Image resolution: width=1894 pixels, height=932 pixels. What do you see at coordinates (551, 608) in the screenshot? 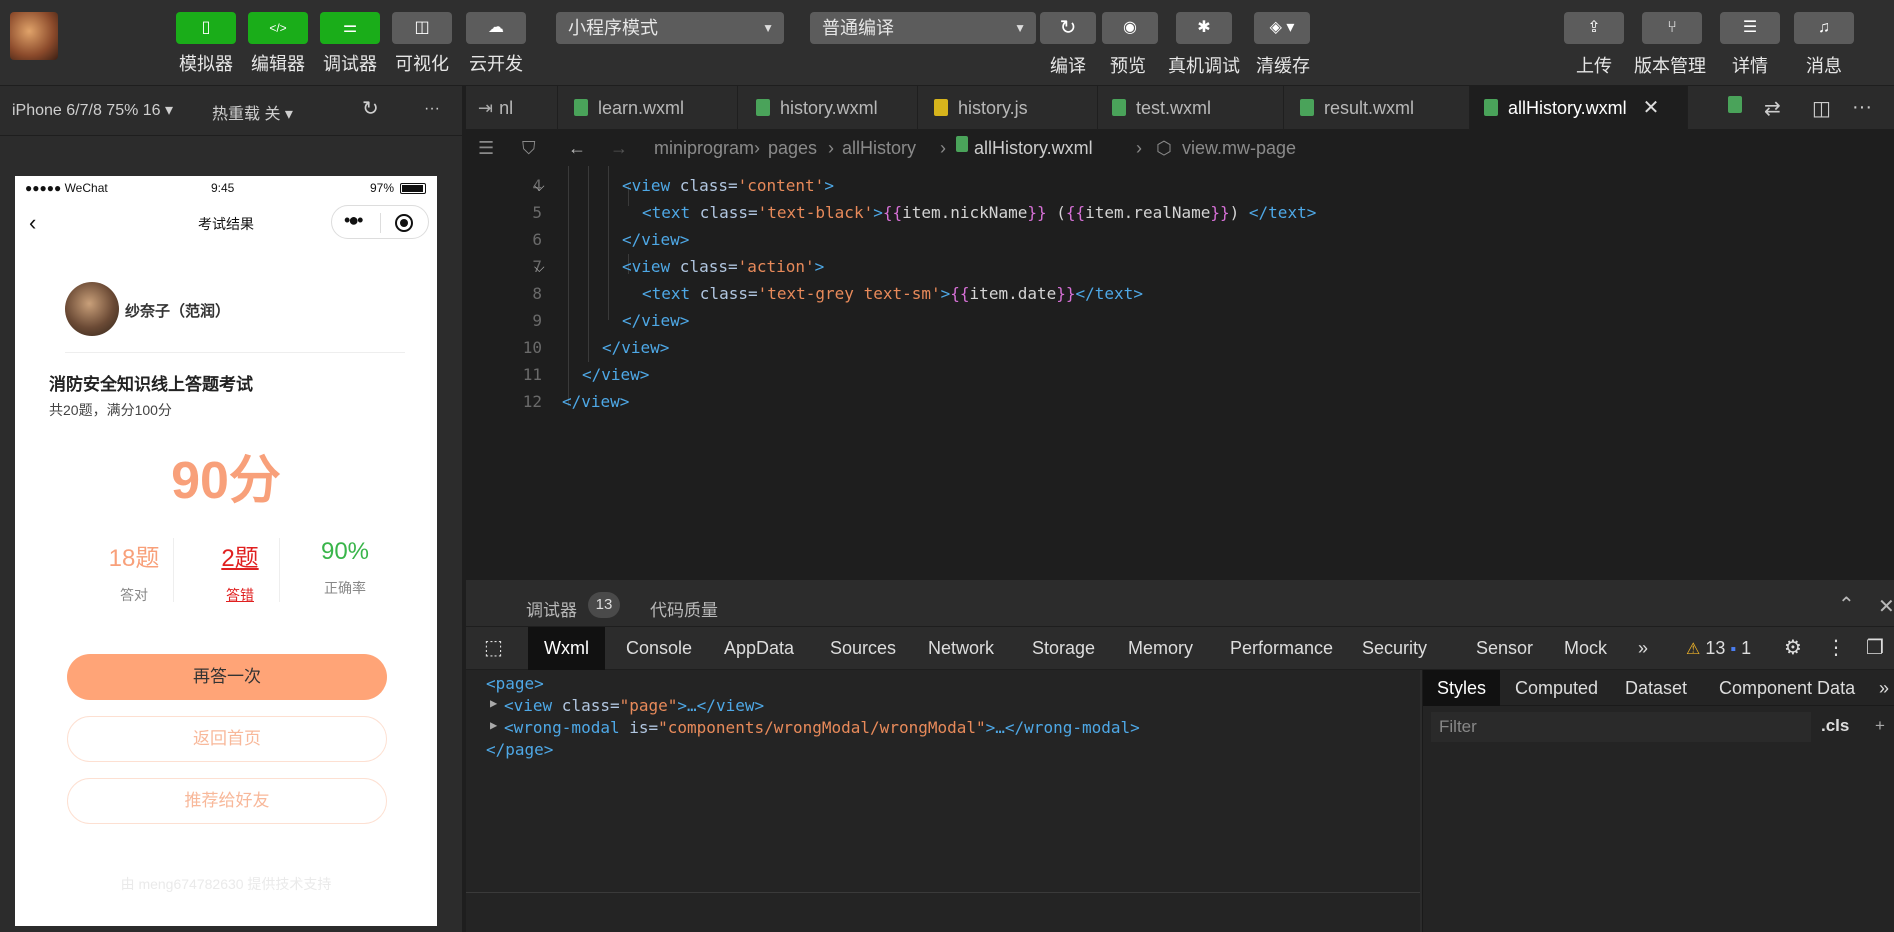
I see `debugger-tab: 调试器` at bounding box center [551, 608].